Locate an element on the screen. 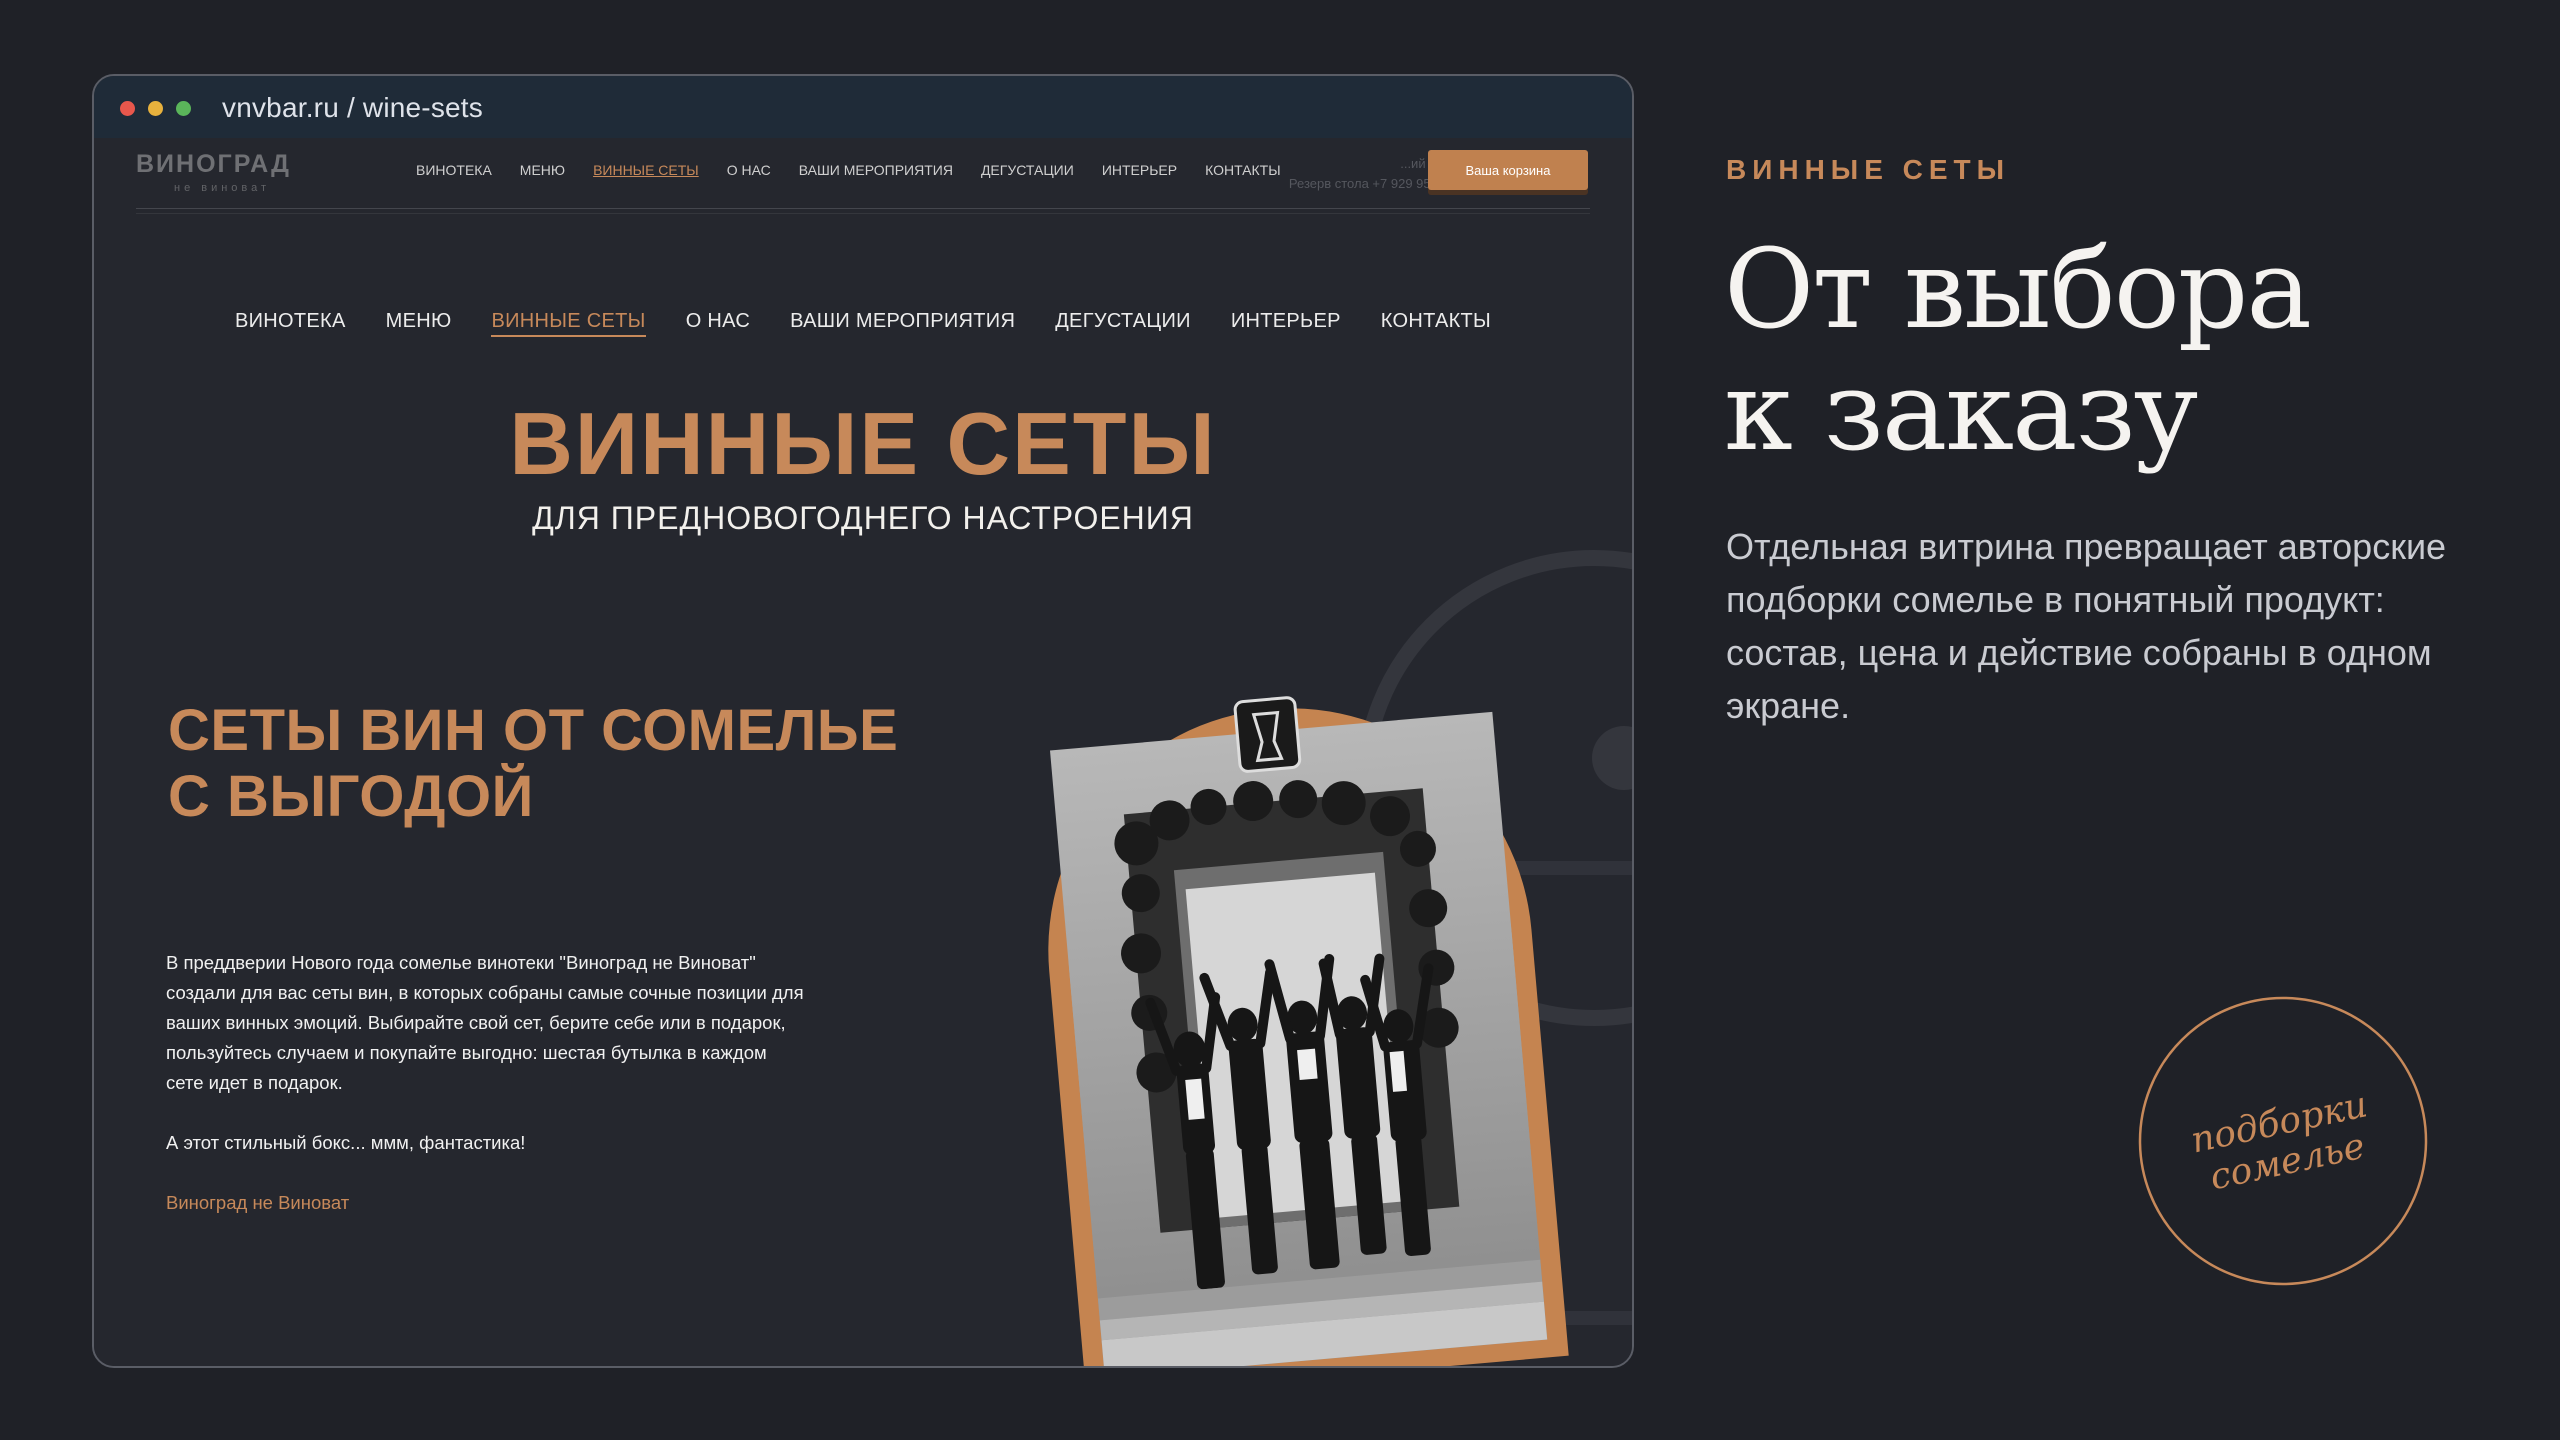  address-bar: vnvbar.ru / wine-sets is located at coordinates (352, 108).